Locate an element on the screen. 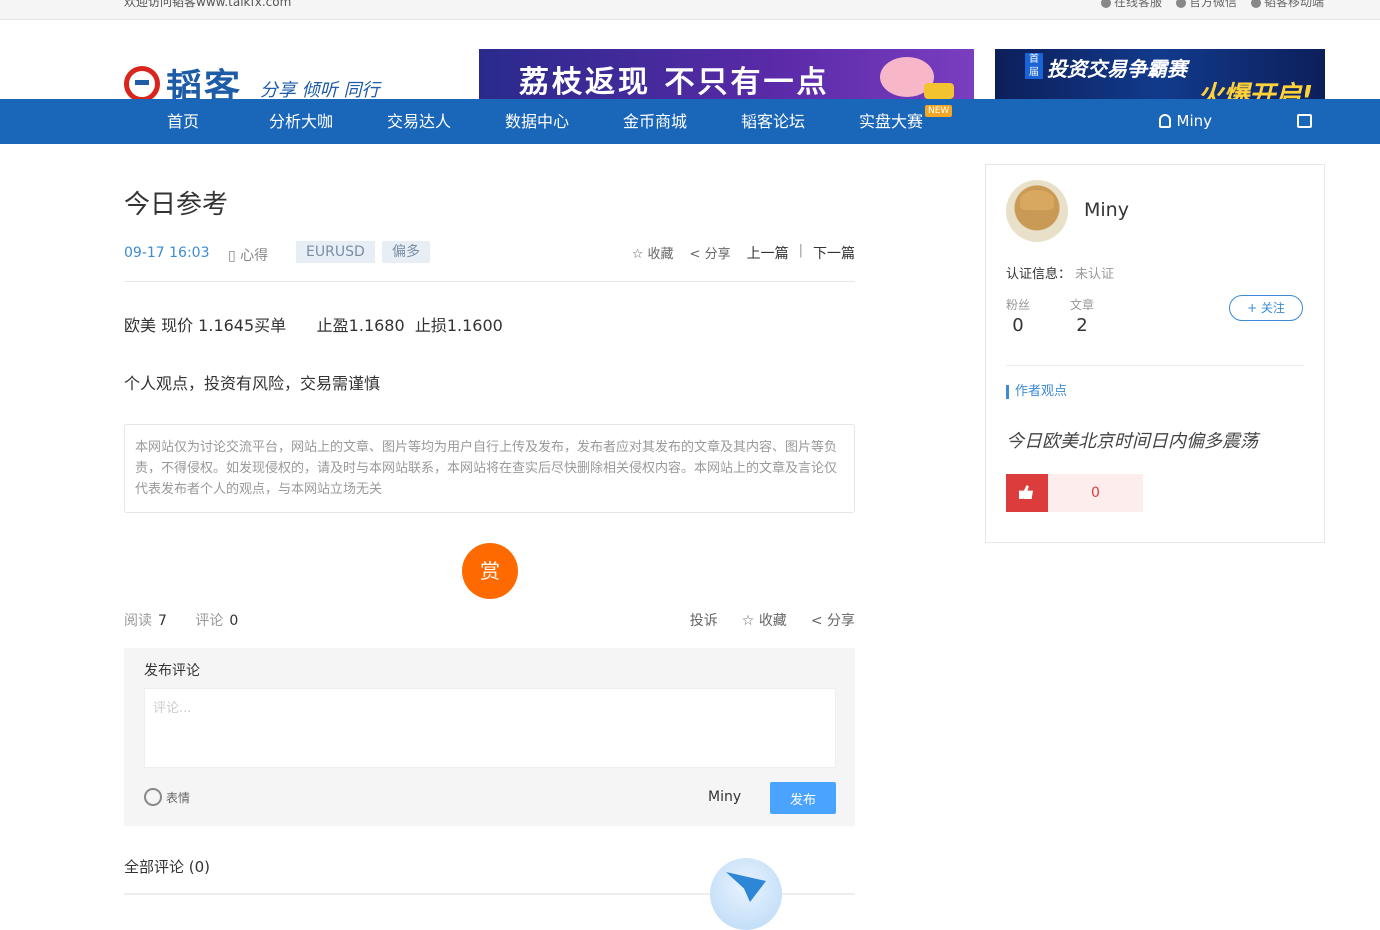 The image size is (1380, 930). article-paragraph-2: 个人观点，投资有风险，交易需谨慎 is located at coordinates (252, 383).